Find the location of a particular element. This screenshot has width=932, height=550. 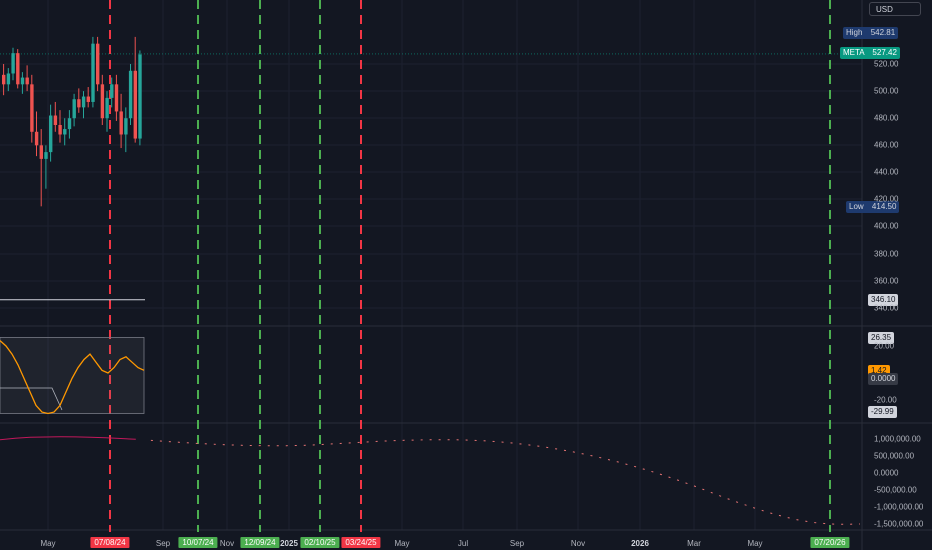

oscillator-series is located at coordinates (72, 376).